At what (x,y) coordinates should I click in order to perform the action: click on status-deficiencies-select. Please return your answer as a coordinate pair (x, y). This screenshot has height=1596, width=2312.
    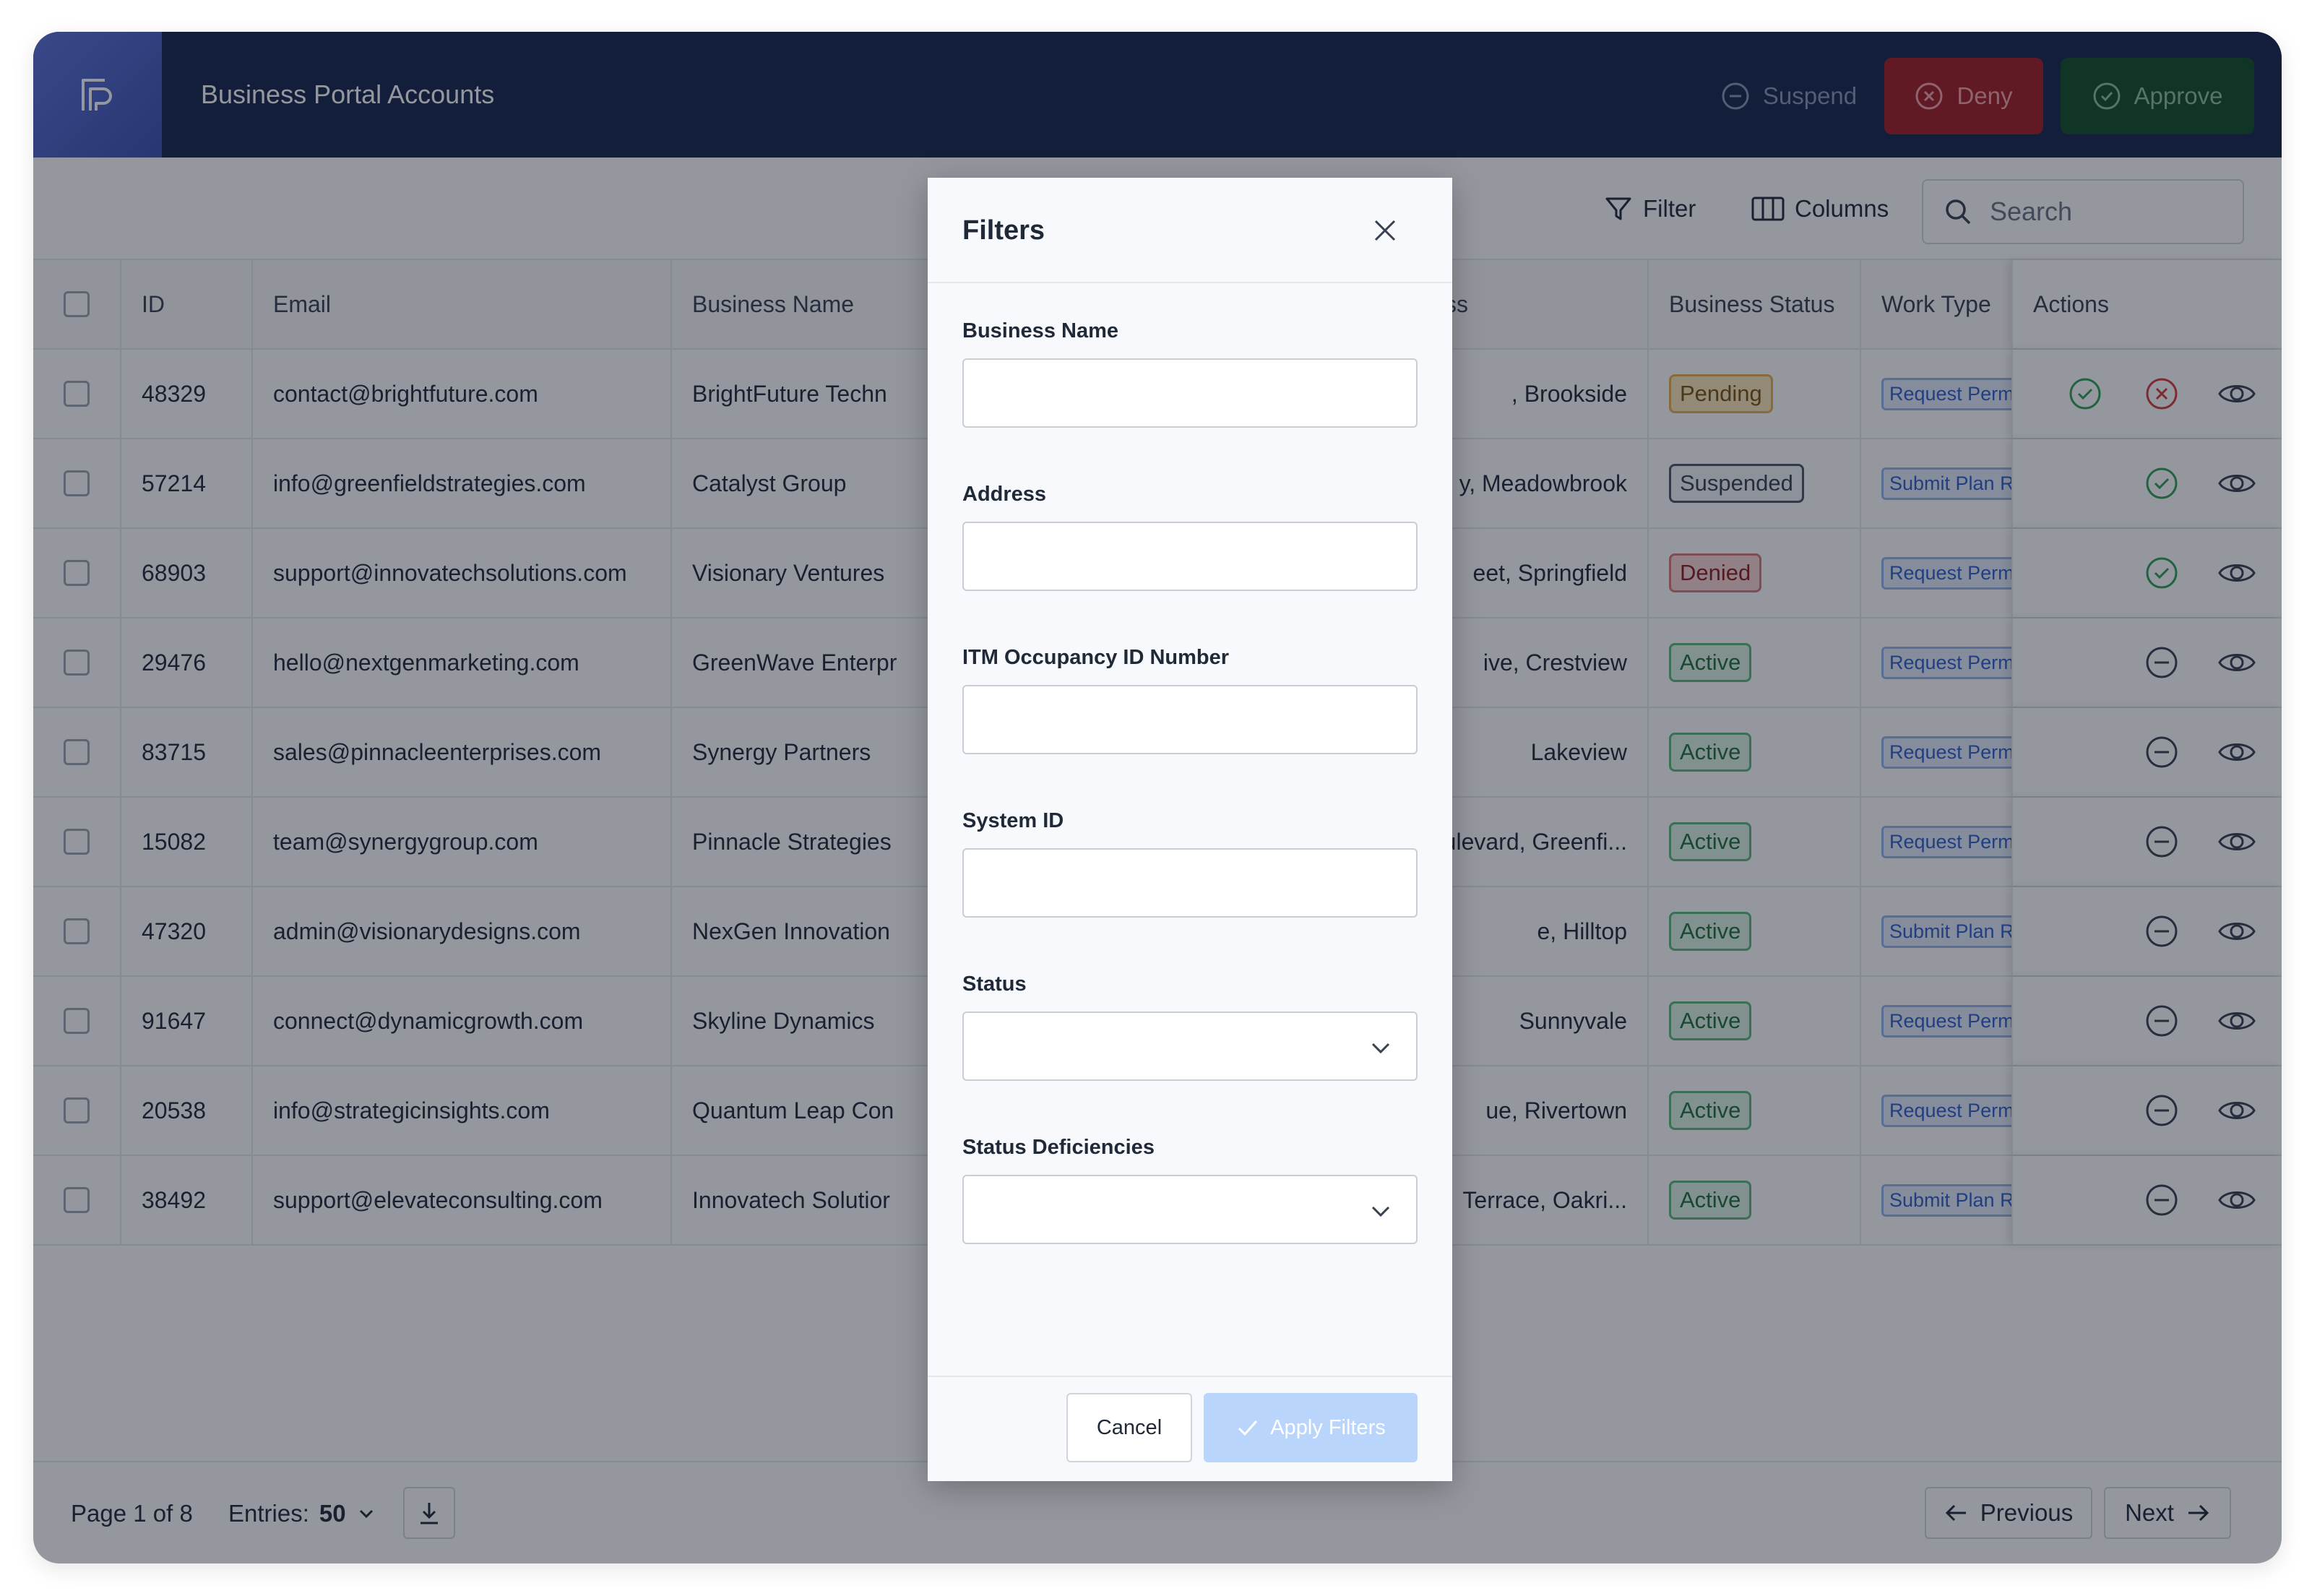
    Looking at the image, I should click on (1190, 1209).